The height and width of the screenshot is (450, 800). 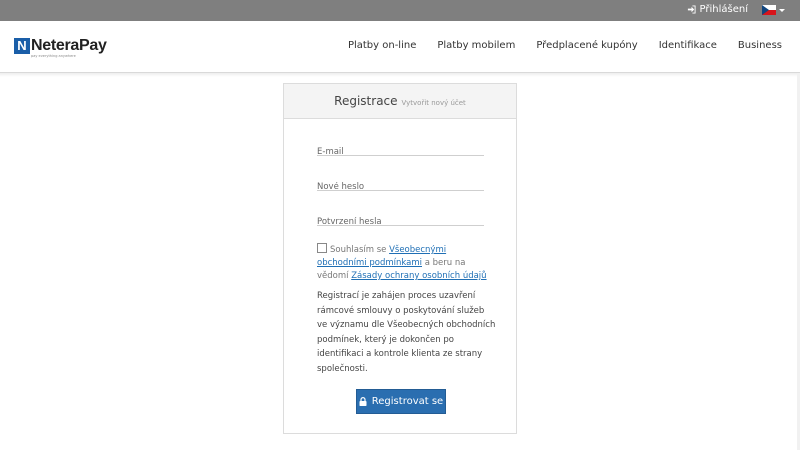 I want to click on czech-flag-icon, so click(x=769, y=10).